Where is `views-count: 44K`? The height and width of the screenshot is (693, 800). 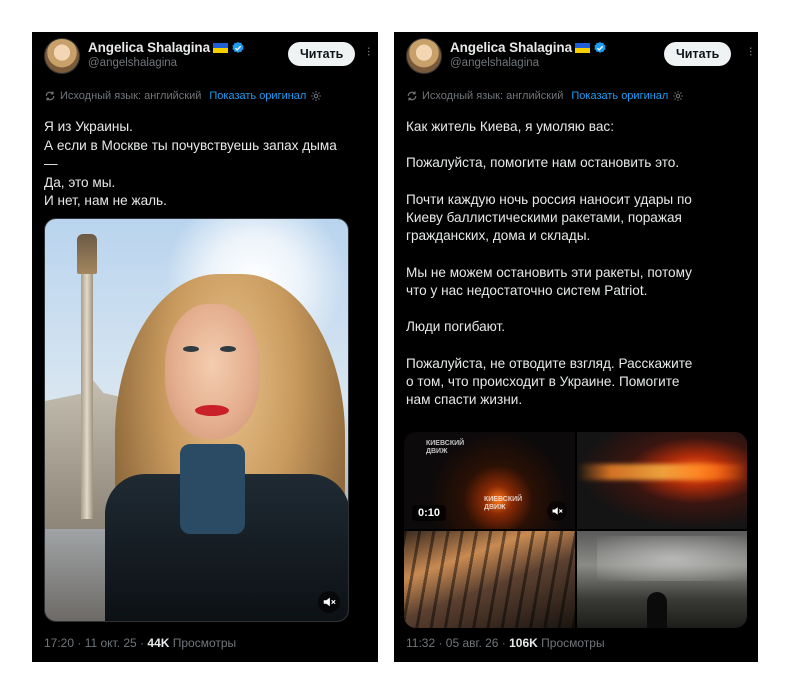 views-count: 44K is located at coordinates (158, 643).